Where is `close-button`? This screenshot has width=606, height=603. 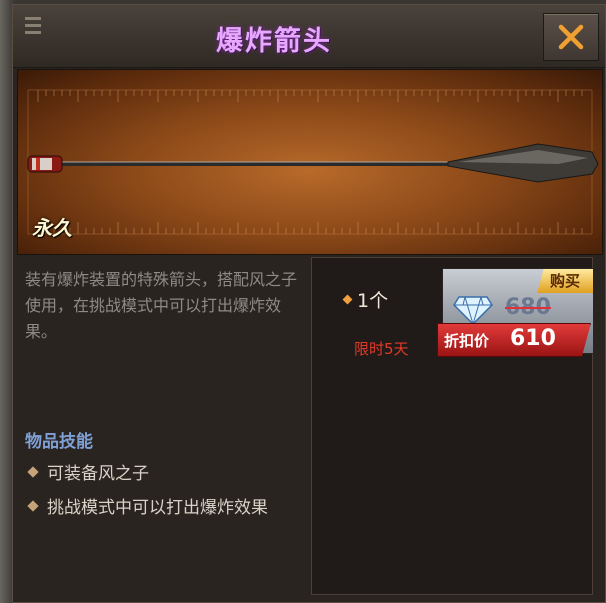 close-button is located at coordinates (571, 37).